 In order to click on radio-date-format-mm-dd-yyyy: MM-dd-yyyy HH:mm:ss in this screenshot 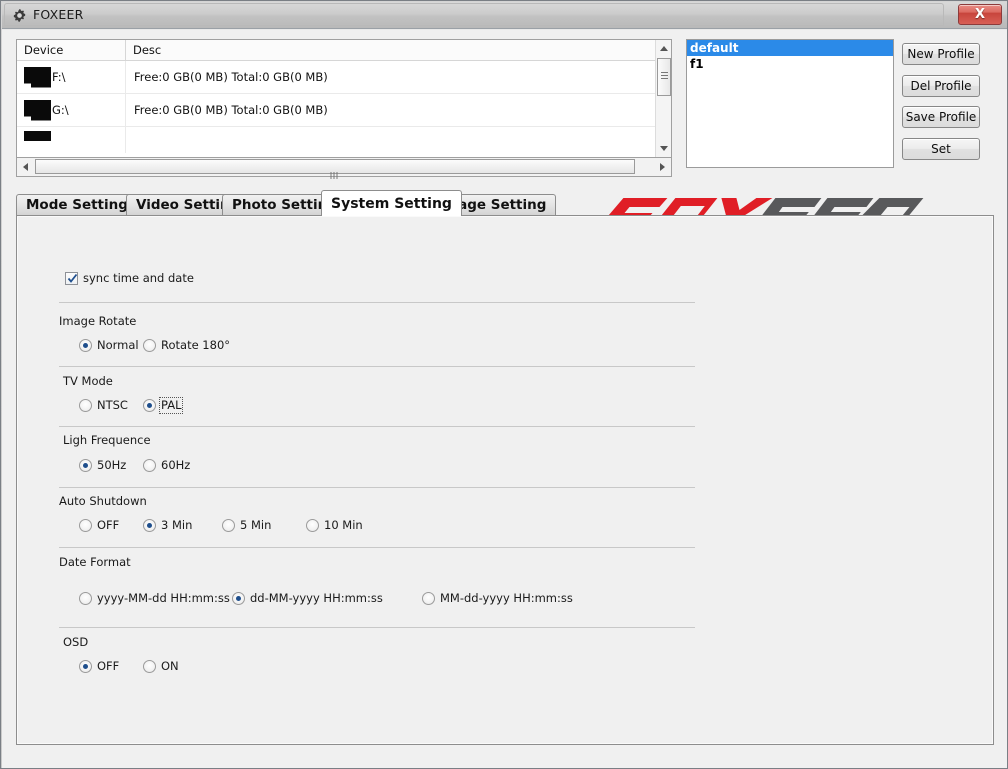, I will do `click(497, 598)`.